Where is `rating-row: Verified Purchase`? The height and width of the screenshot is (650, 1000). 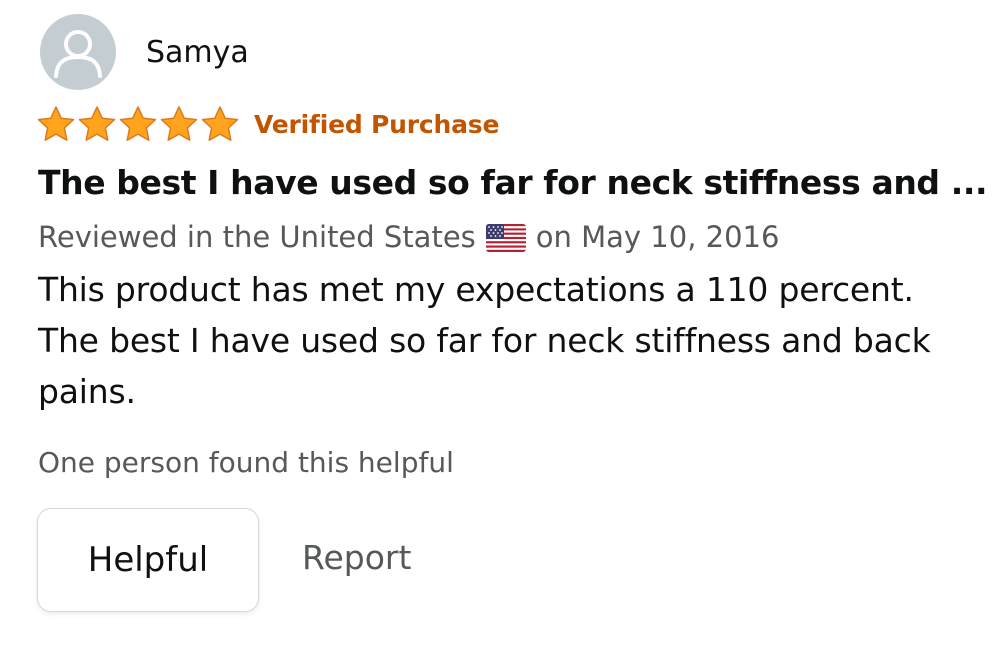 rating-row: Verified Purchase is located at coordinates (267, 124).